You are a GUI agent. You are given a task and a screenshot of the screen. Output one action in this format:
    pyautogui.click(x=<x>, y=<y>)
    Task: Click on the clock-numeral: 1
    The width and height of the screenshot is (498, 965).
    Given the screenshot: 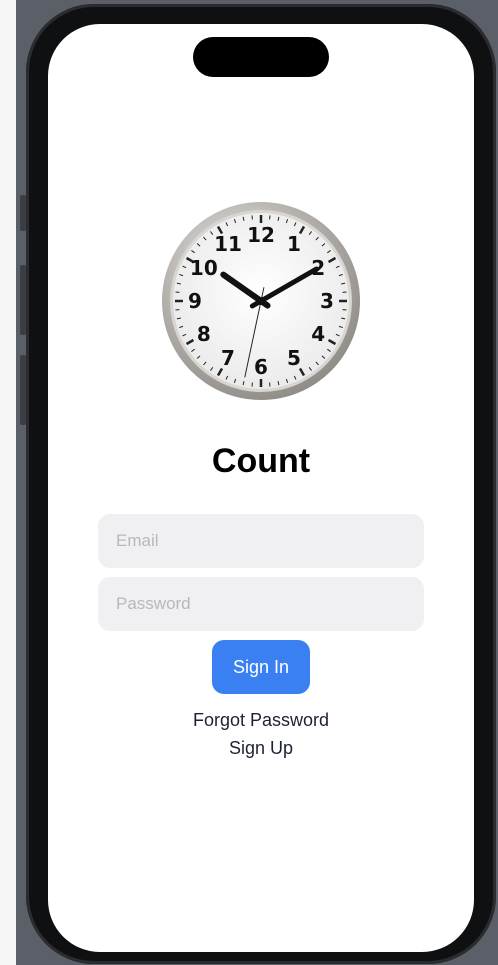 What is the action you would take?
    pyautogui.click(x=294, y=244)
    